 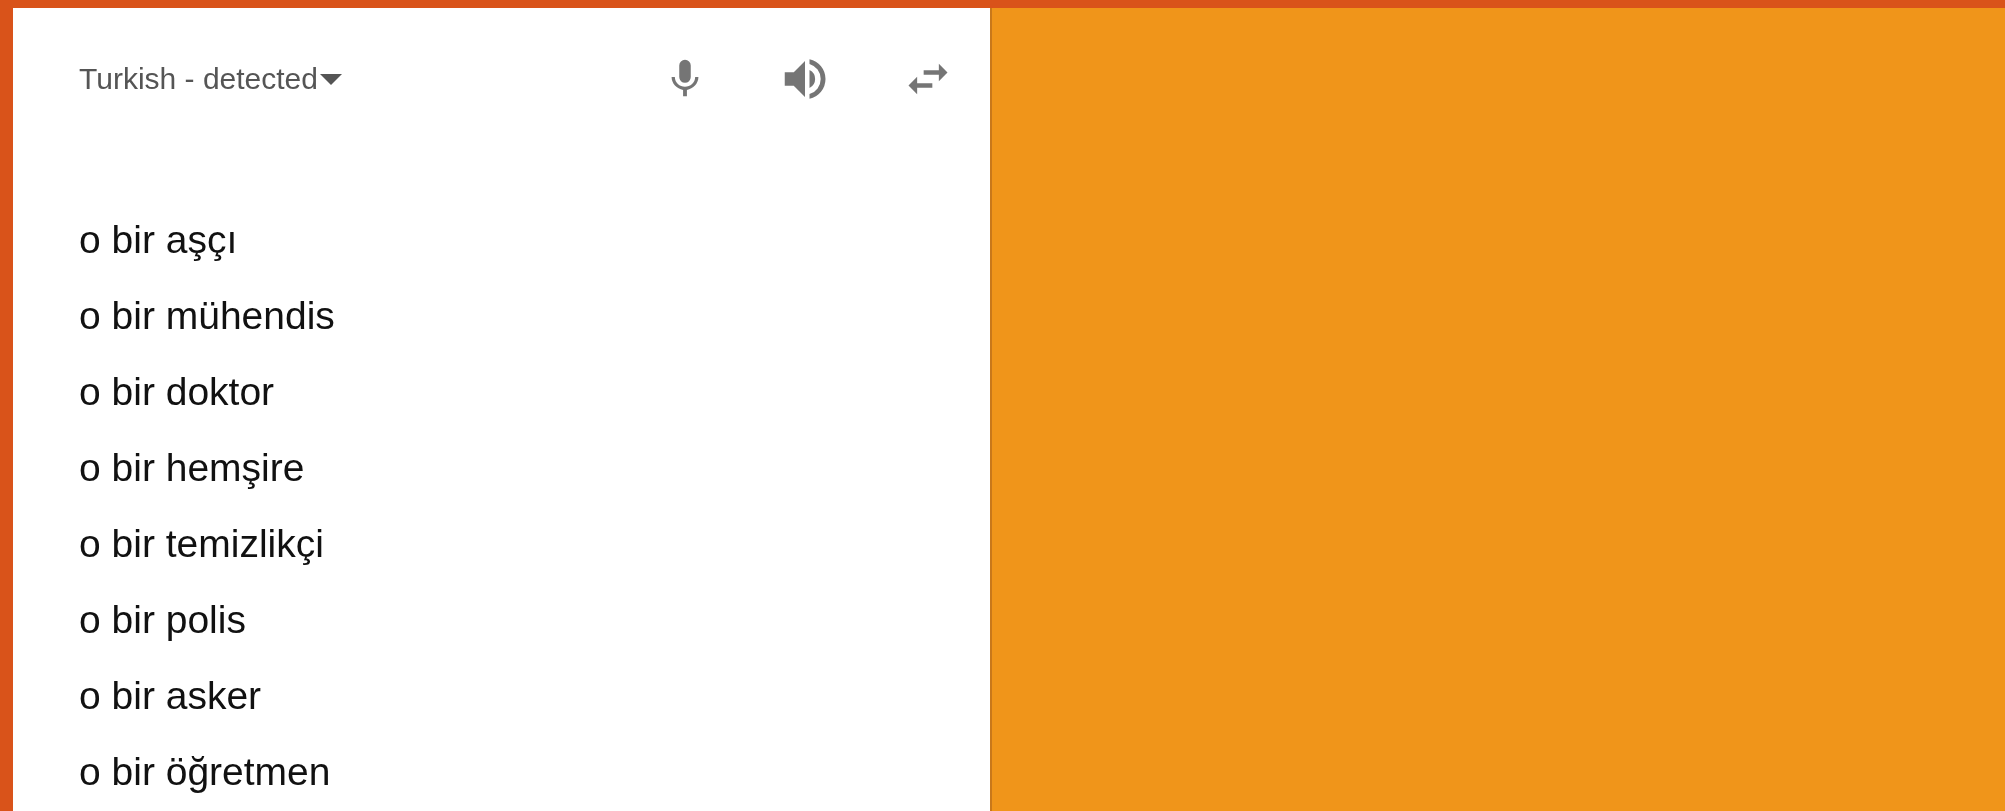 What do you see at coordinates (192, 468) in the screenshot?
I see `source-text-line: o bir hemşire` at bounding box center [192, 468].